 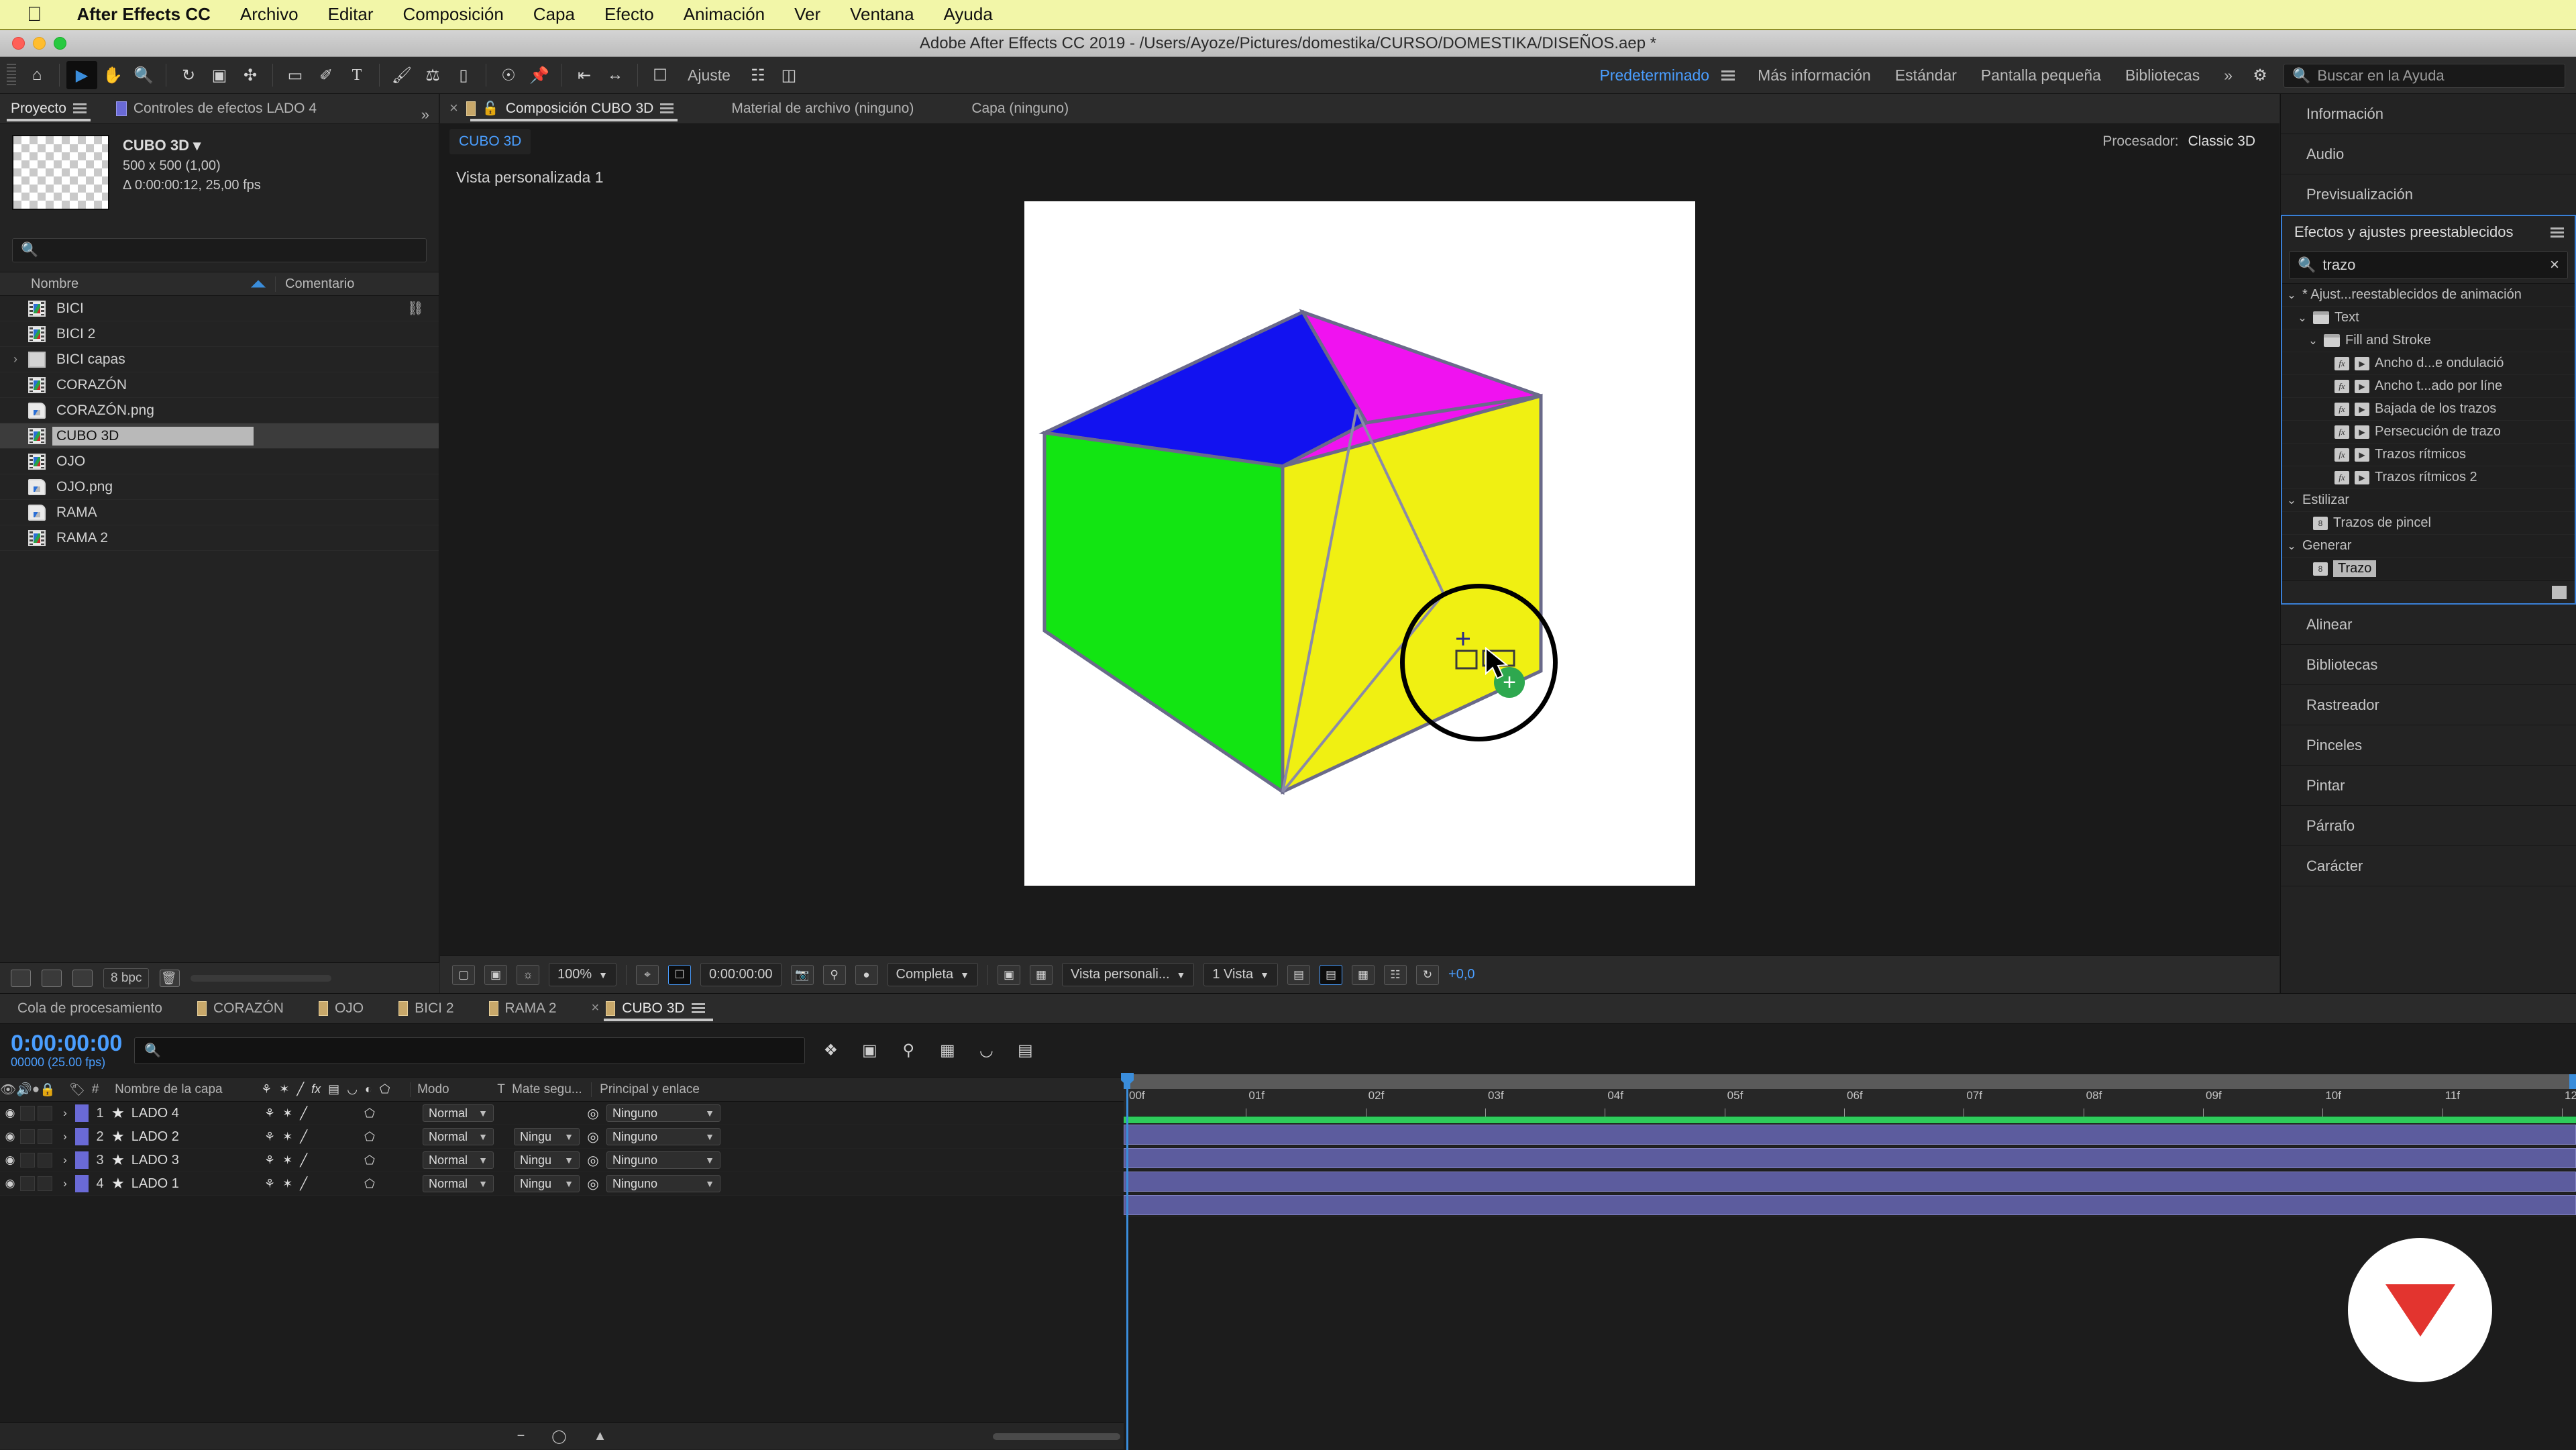 What do you see at coordinates (2428, 432) in the screenshot?
I see `effects-tree-node: fx▶Persecución de trazo` at bounding box center [2428, 432].